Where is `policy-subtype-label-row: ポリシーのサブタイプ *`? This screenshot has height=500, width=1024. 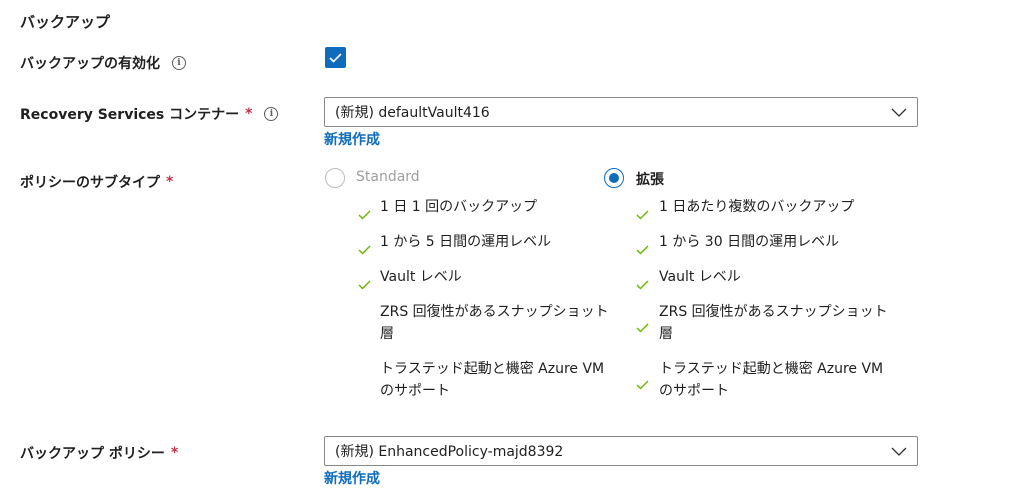
policy-subtype-label-row: ポリシーのサブタイプ * is located at coordinates (96, 182).